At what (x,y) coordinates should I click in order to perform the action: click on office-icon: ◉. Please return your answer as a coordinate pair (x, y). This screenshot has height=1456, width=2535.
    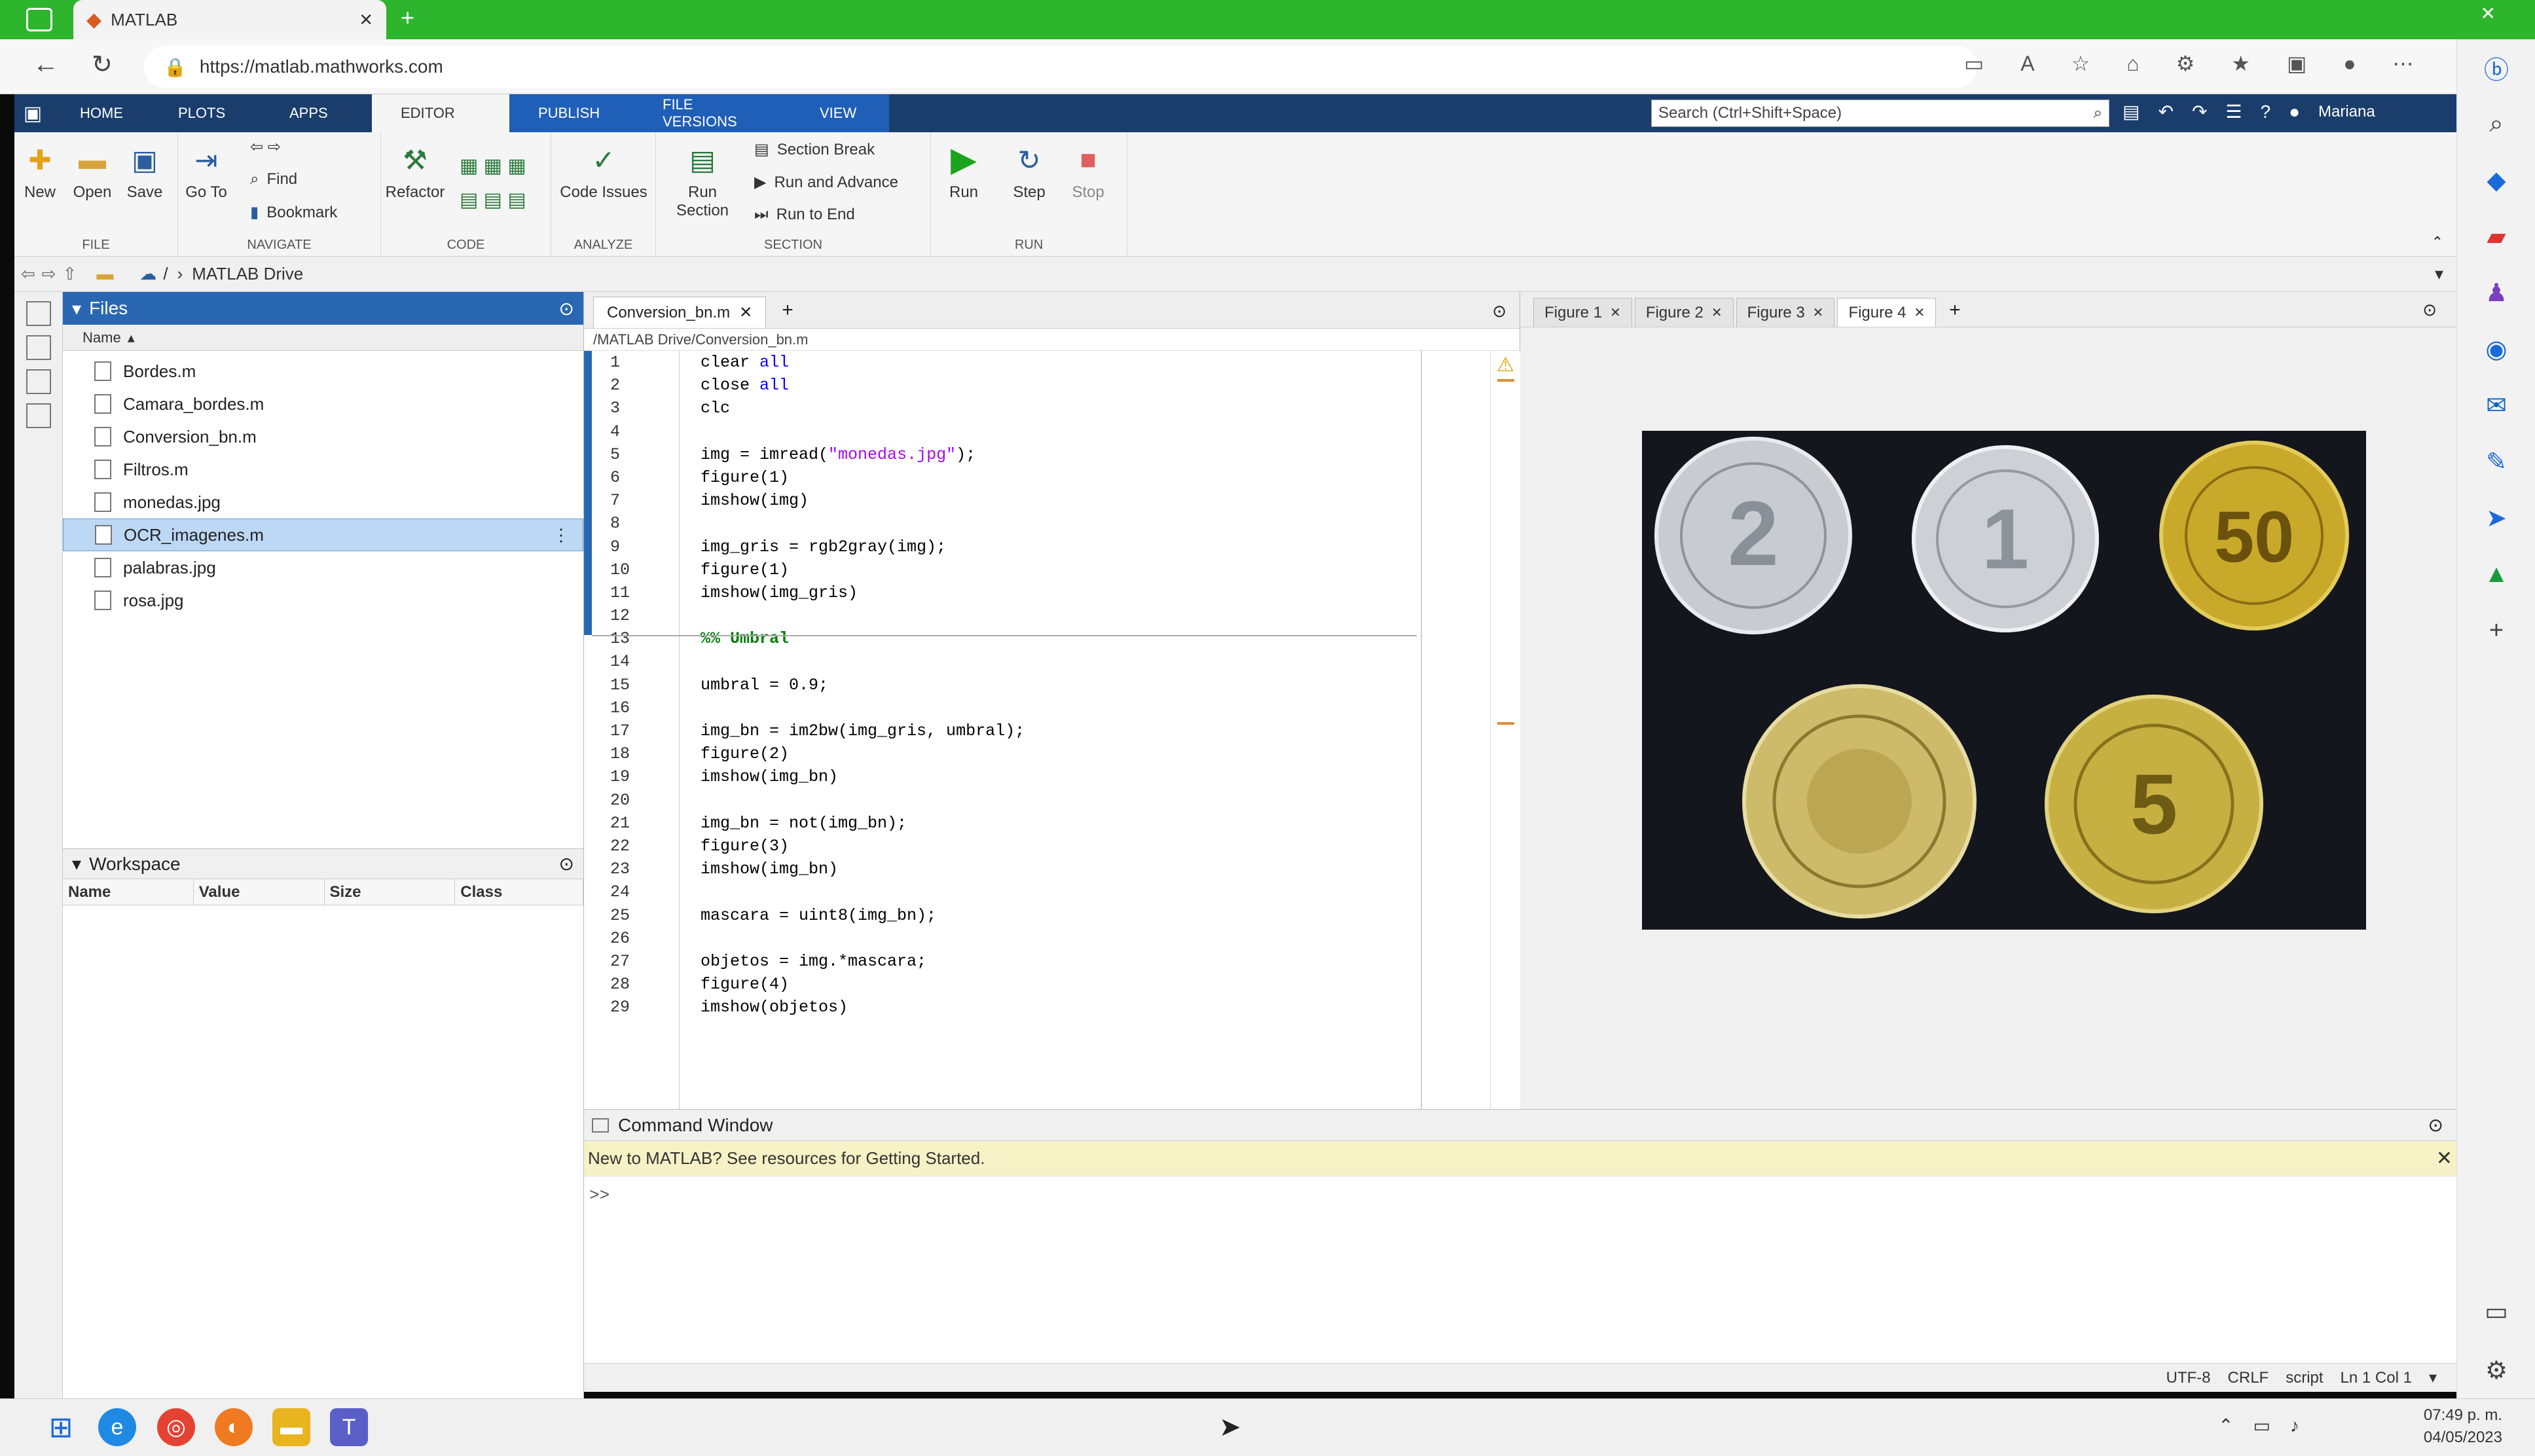
    Looking at the image, I should click on (2496, 349).